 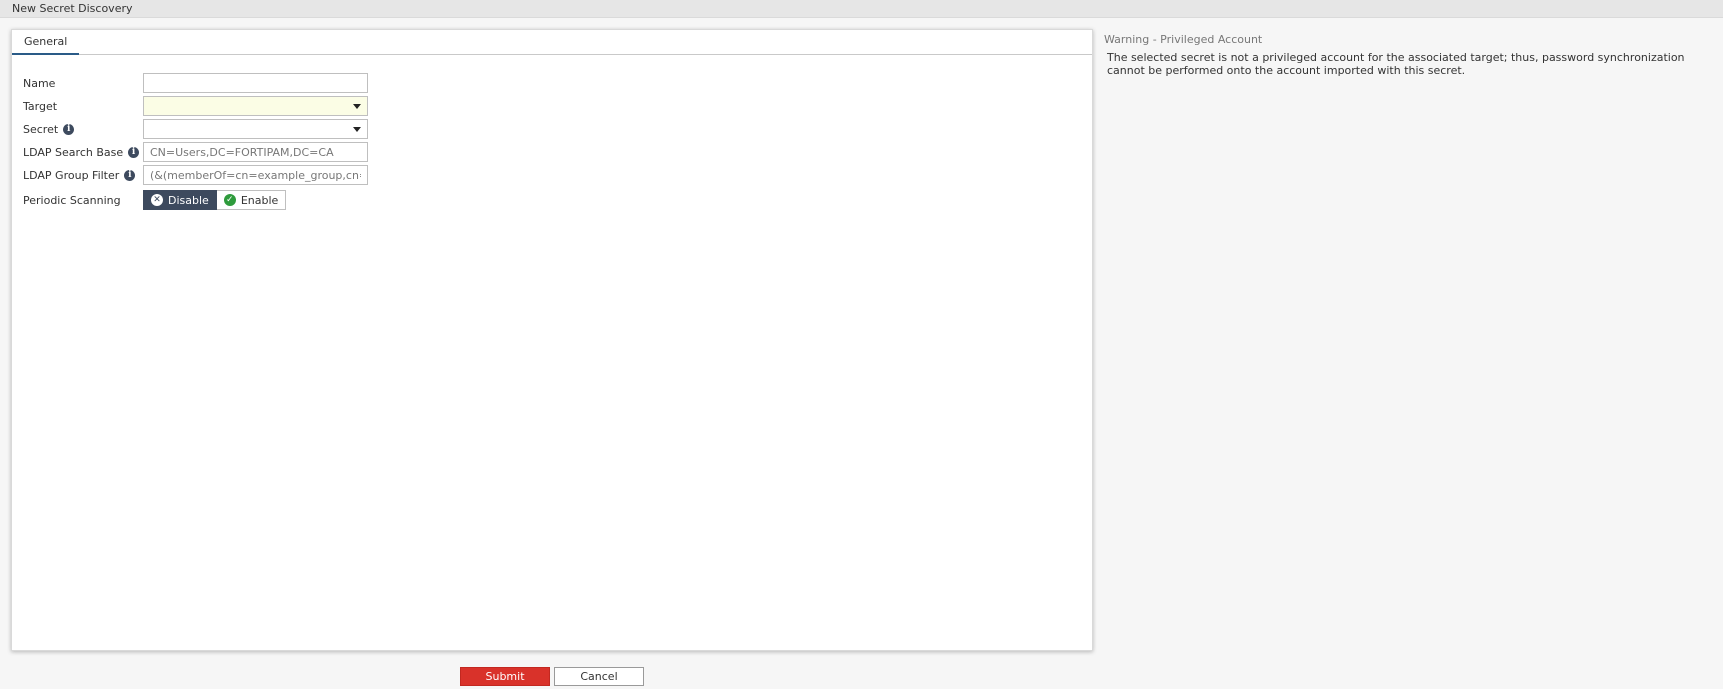 I want to click on periodic-scanning-toggle: ✕ Disable ✓ Enable, so click(x=215, y=200).